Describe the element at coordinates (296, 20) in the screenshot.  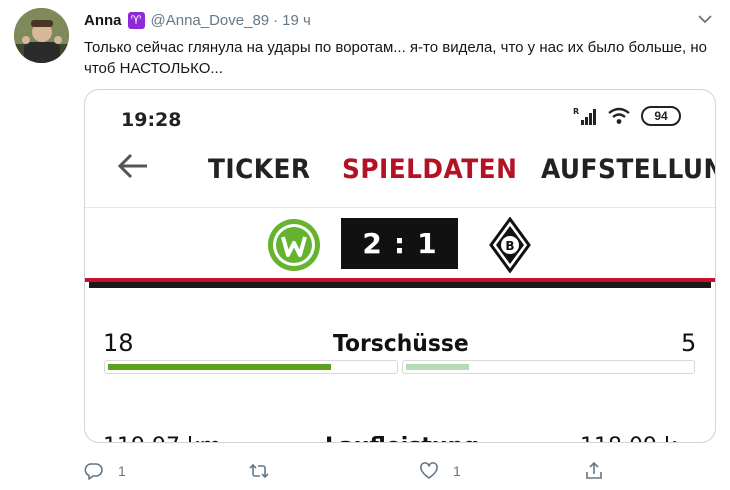
I see `tweet-time: 19 ч` at that location.